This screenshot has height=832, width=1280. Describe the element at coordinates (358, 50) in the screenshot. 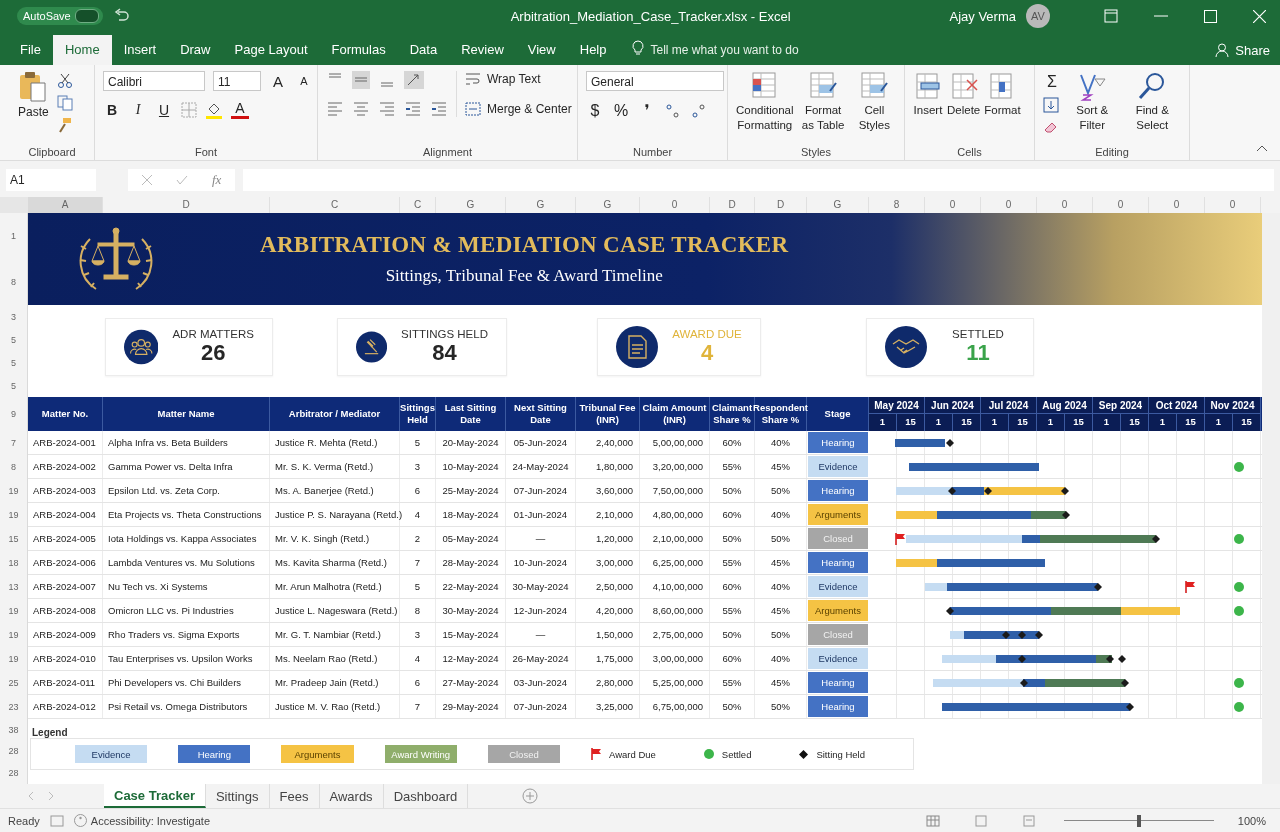

I see `ribbon-tab: Formulas` at that location.